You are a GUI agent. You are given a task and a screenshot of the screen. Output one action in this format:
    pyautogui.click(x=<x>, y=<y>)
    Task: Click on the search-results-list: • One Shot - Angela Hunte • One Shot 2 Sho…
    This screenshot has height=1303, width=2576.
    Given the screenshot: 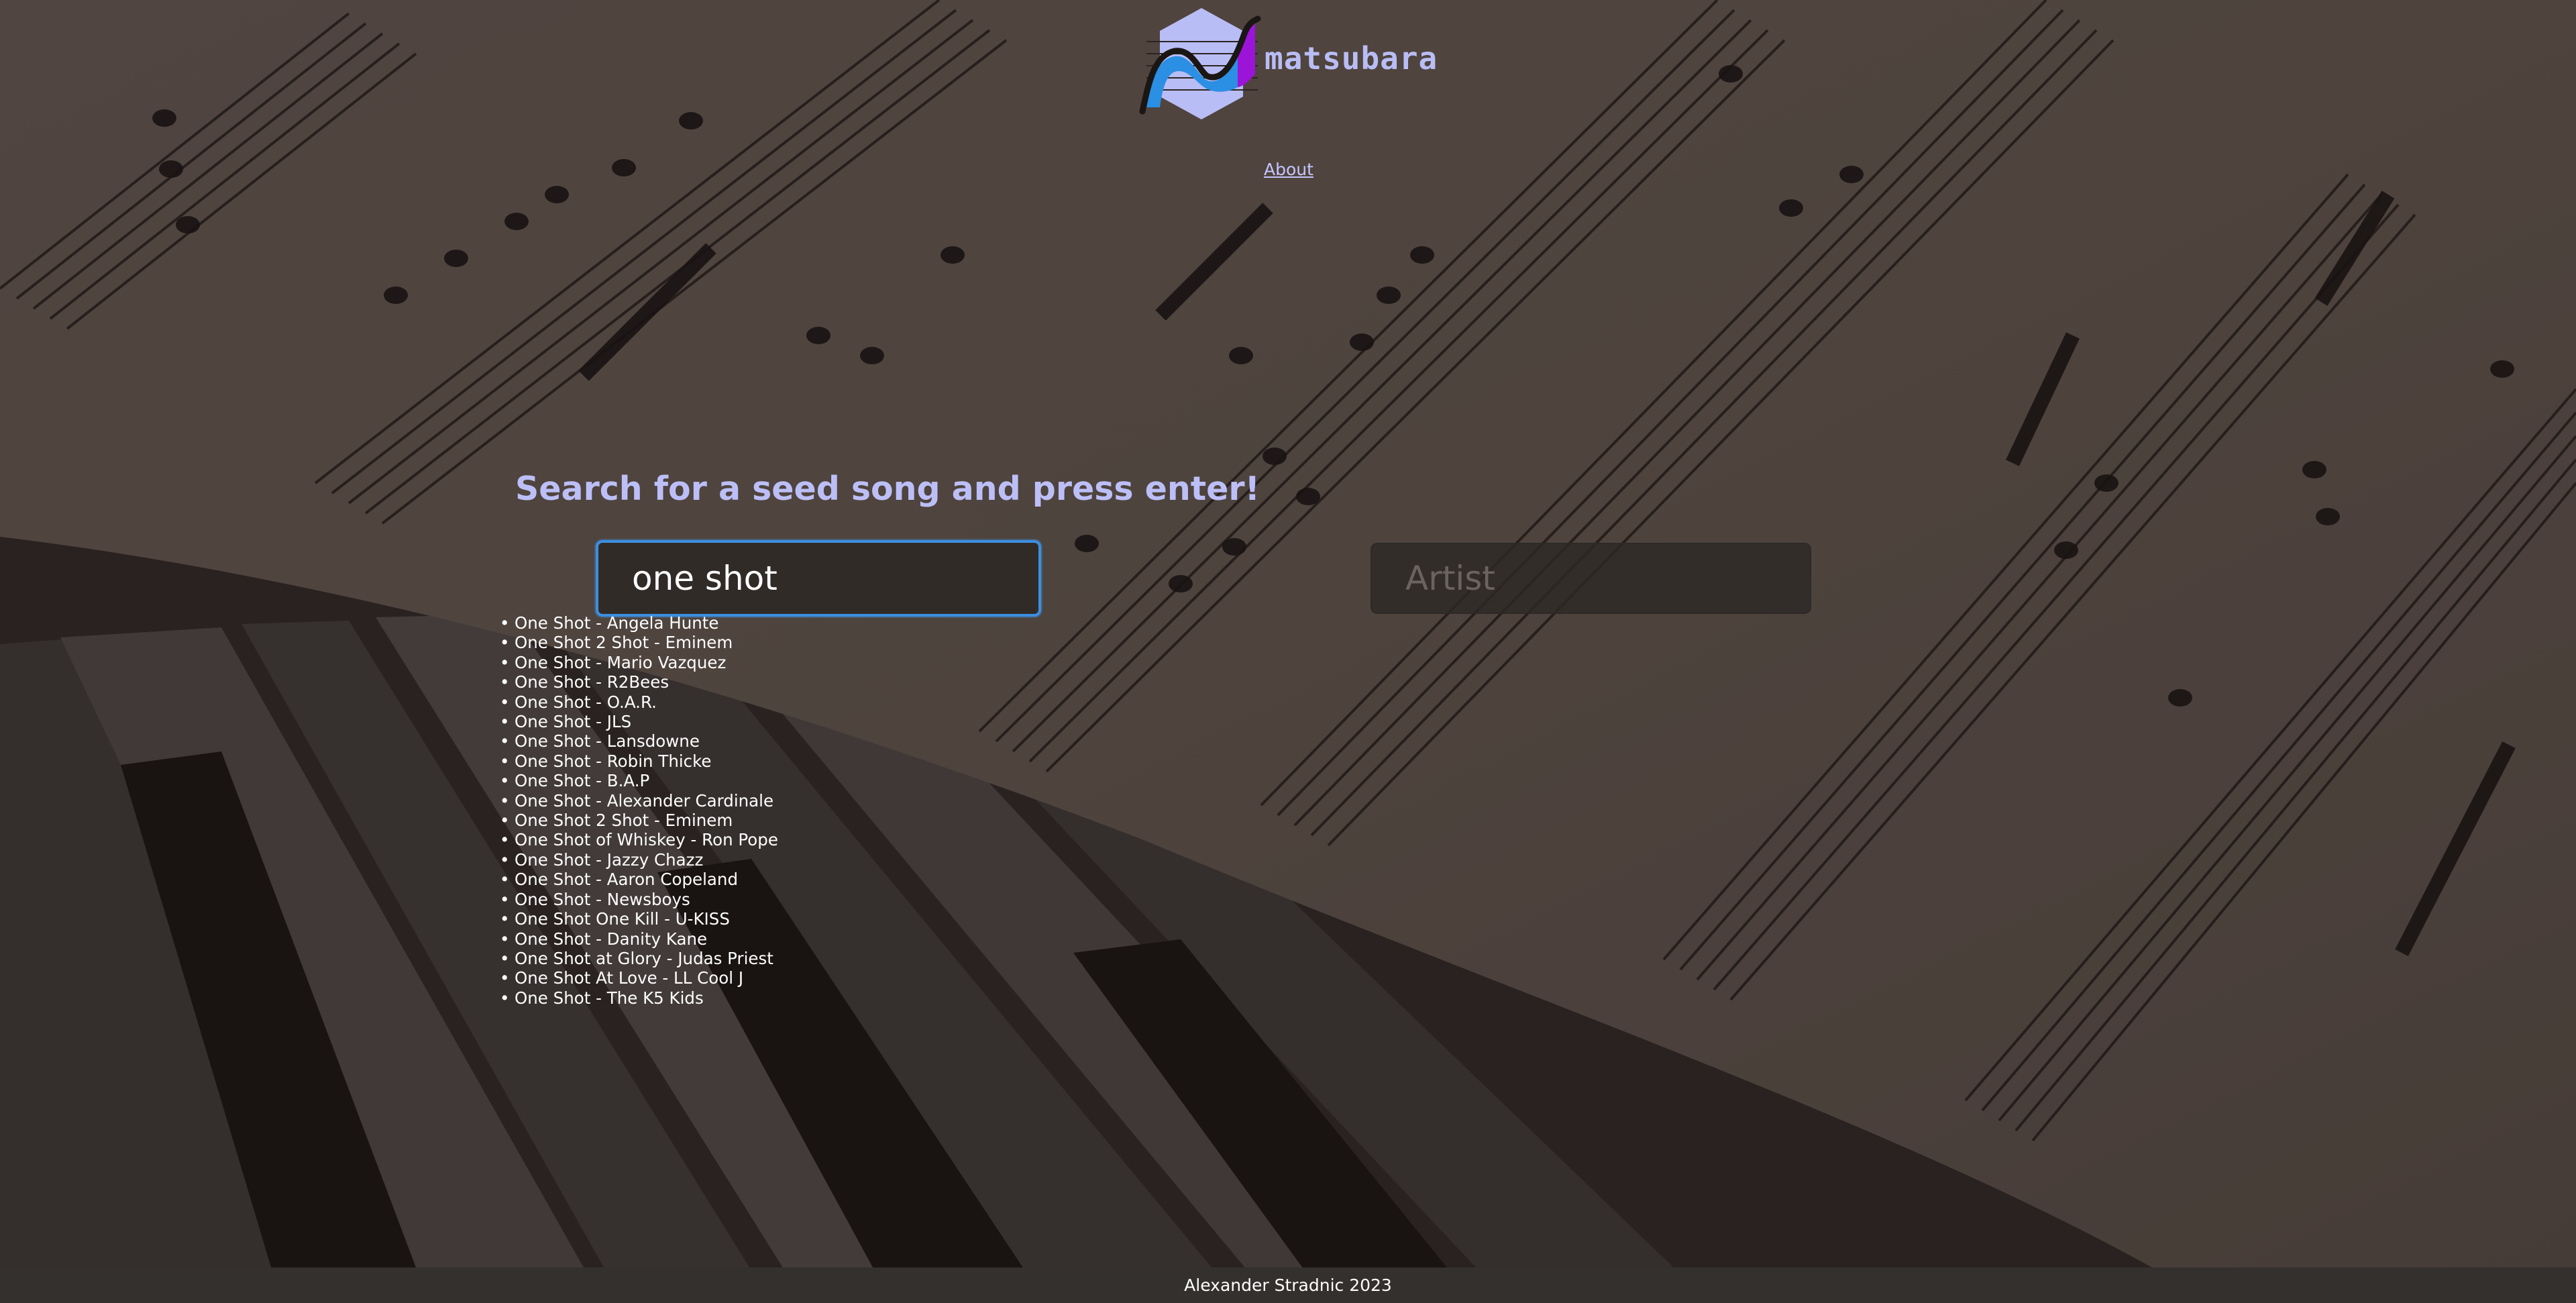 What is the action you would take?
    pyautogui.click(x=639, y=810)
    